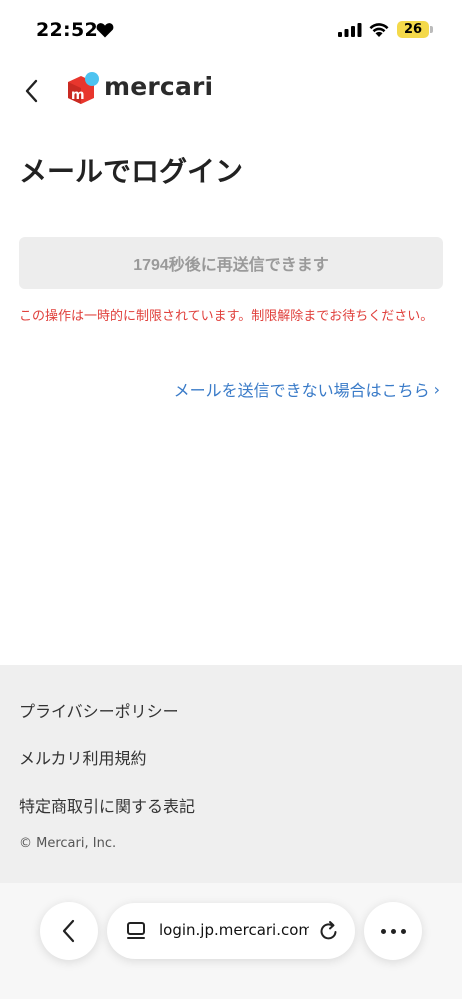  Describe the element at coordinates (159, 86) in the screenshot. I see `mercari-wordmark: mercari` at that location.